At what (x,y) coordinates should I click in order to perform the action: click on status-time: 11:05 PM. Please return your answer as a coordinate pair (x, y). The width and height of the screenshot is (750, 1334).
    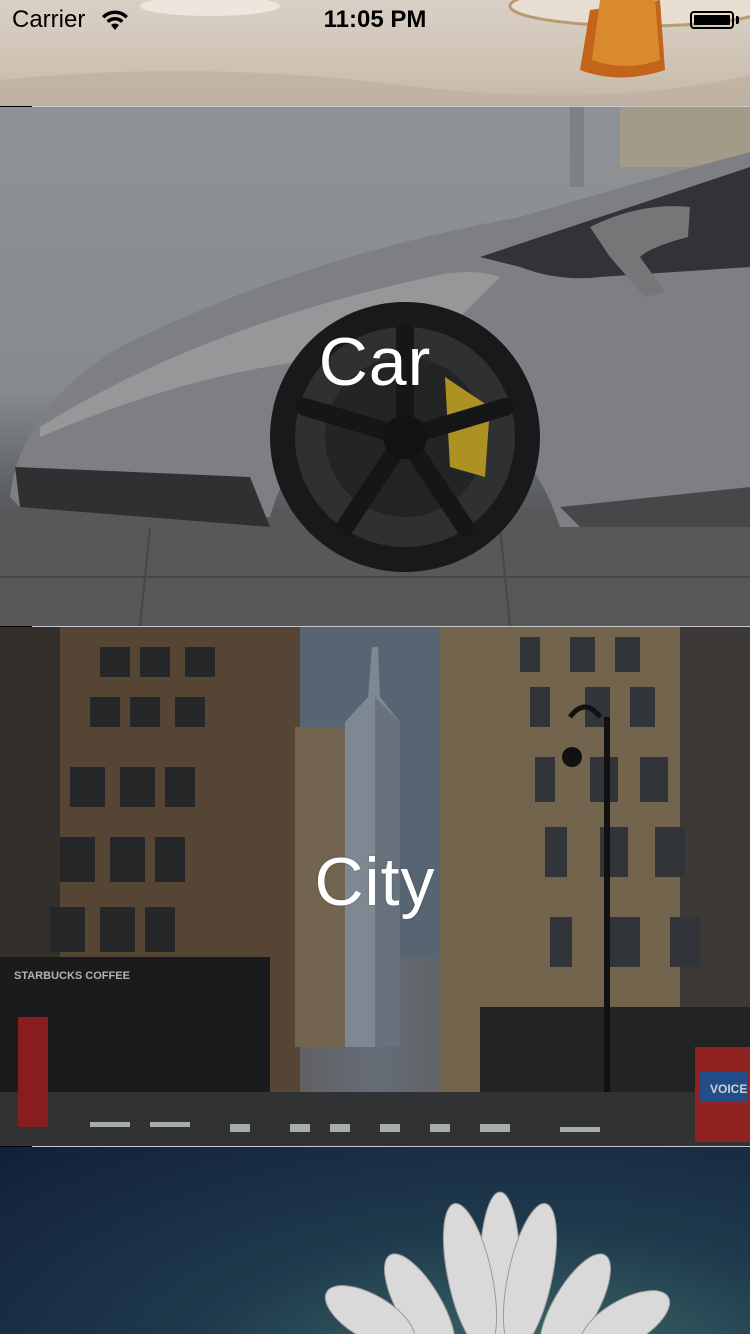
    Looking at the image, I should click on (375, 19).